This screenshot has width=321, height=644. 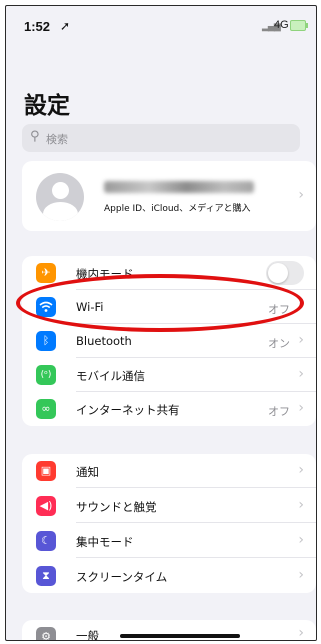 I want to click on settings-row-screen-time: ⧗ スクリーンタイム ›, so click(x=169, y=576).